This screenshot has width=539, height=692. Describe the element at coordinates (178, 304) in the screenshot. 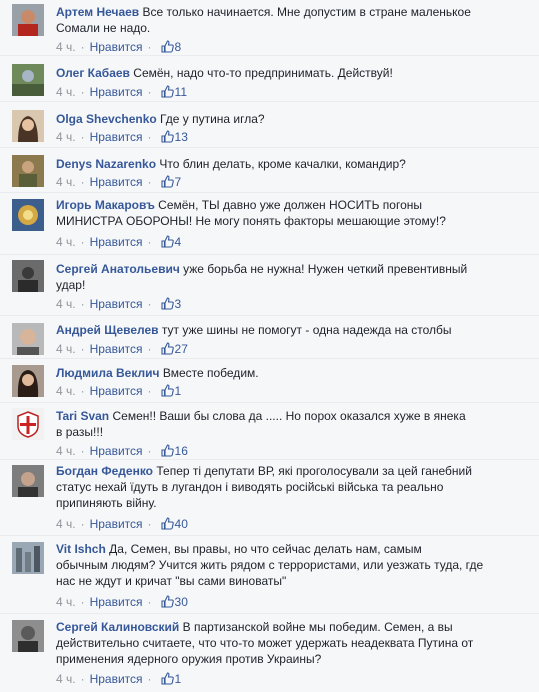

I see `like-count: 3` at that location.